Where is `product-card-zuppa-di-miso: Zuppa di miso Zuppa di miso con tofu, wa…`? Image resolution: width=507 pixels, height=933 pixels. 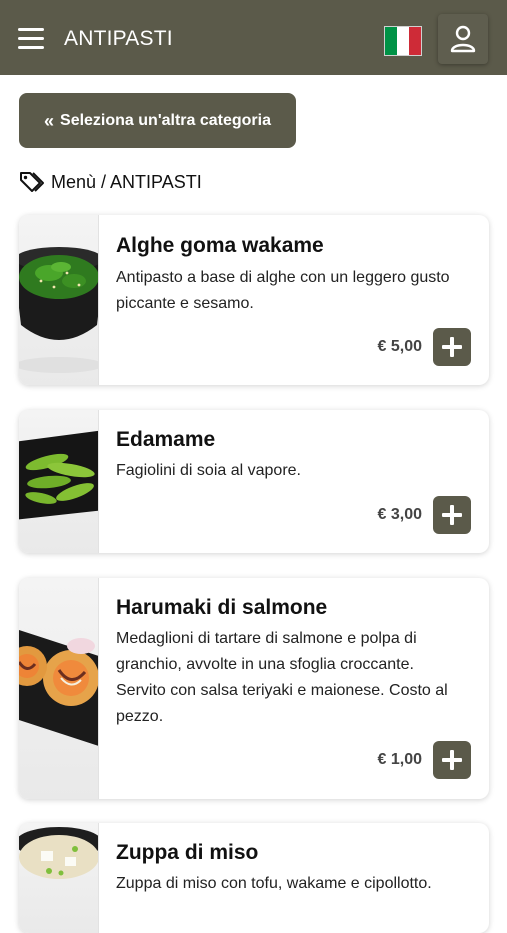 product-card-zuppa-di-miso: Zuppa di miso Zuppa di miso con tofu, wa… is located at coordinates (254, 878).